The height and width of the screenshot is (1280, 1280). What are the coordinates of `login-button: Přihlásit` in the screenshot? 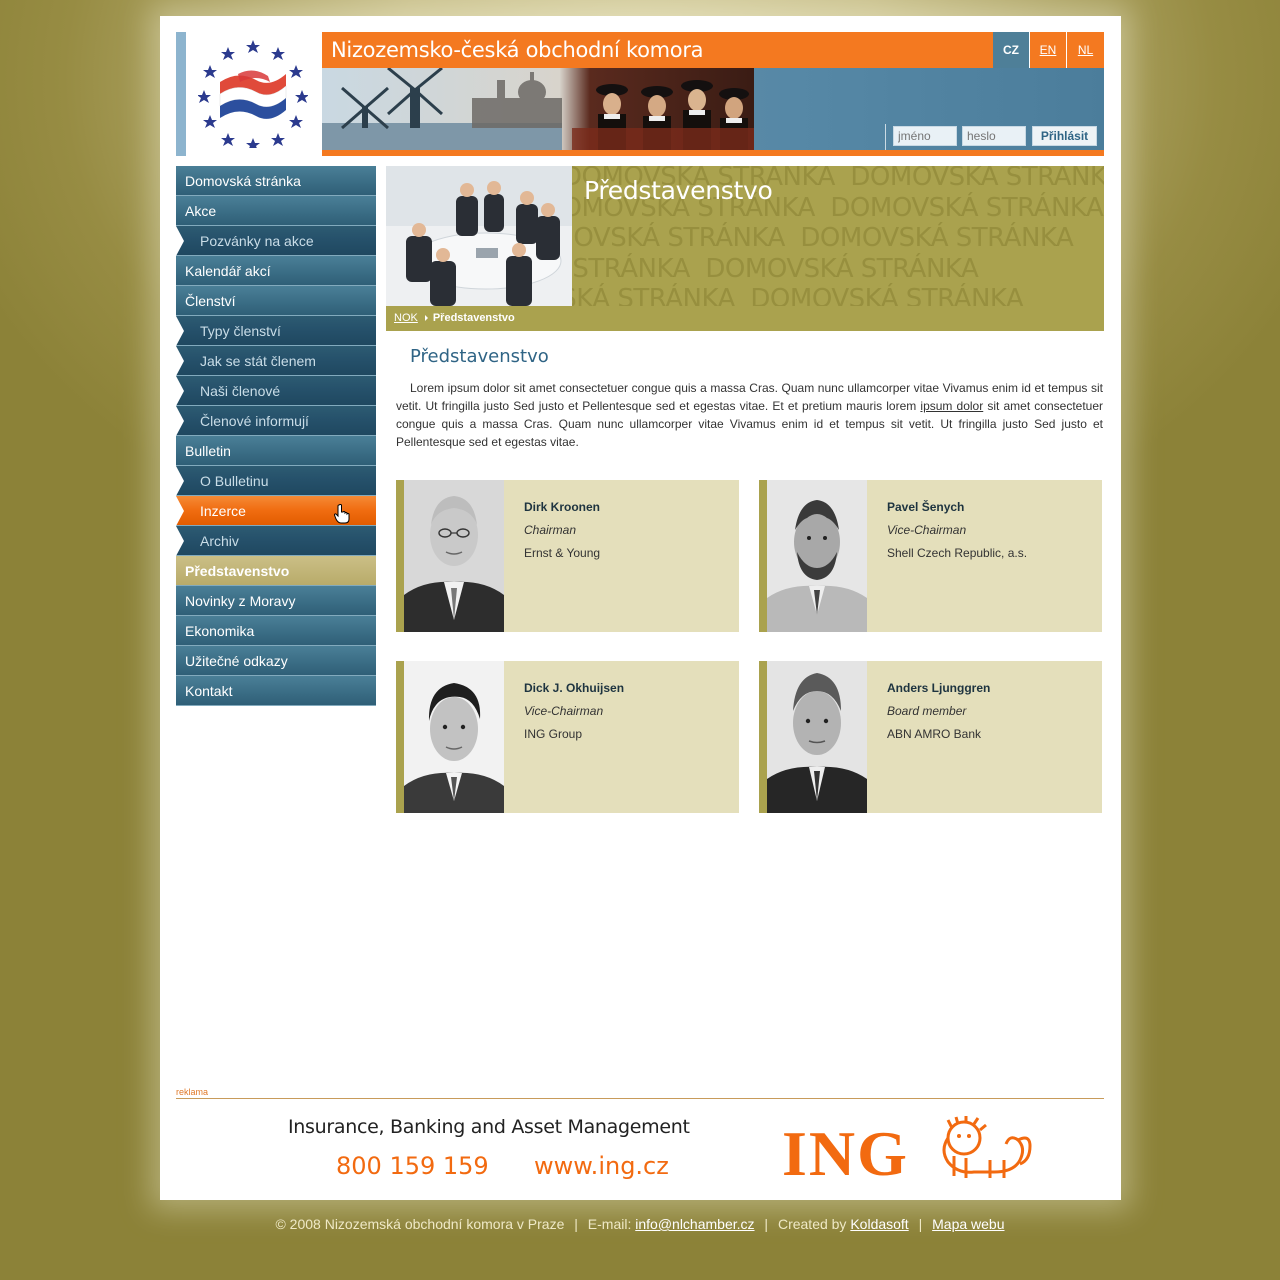 It's located at (1064, 136).